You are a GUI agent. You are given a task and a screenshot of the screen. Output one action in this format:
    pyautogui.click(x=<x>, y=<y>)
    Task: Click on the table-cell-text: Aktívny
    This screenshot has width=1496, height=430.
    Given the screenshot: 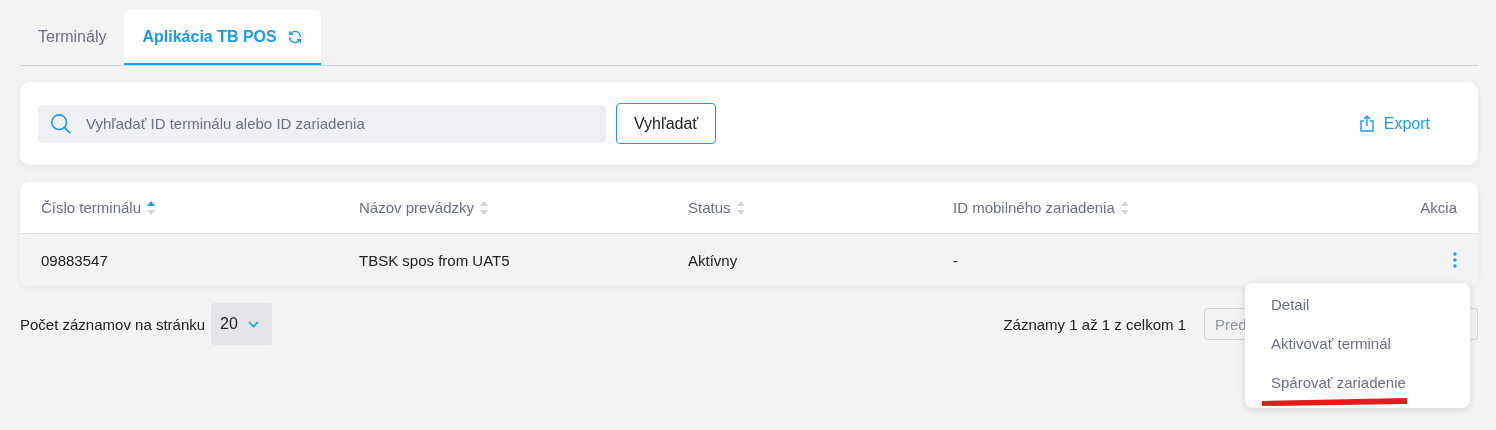 What is the action you would take?
    pyautogui.click(x=713, y=260)
    